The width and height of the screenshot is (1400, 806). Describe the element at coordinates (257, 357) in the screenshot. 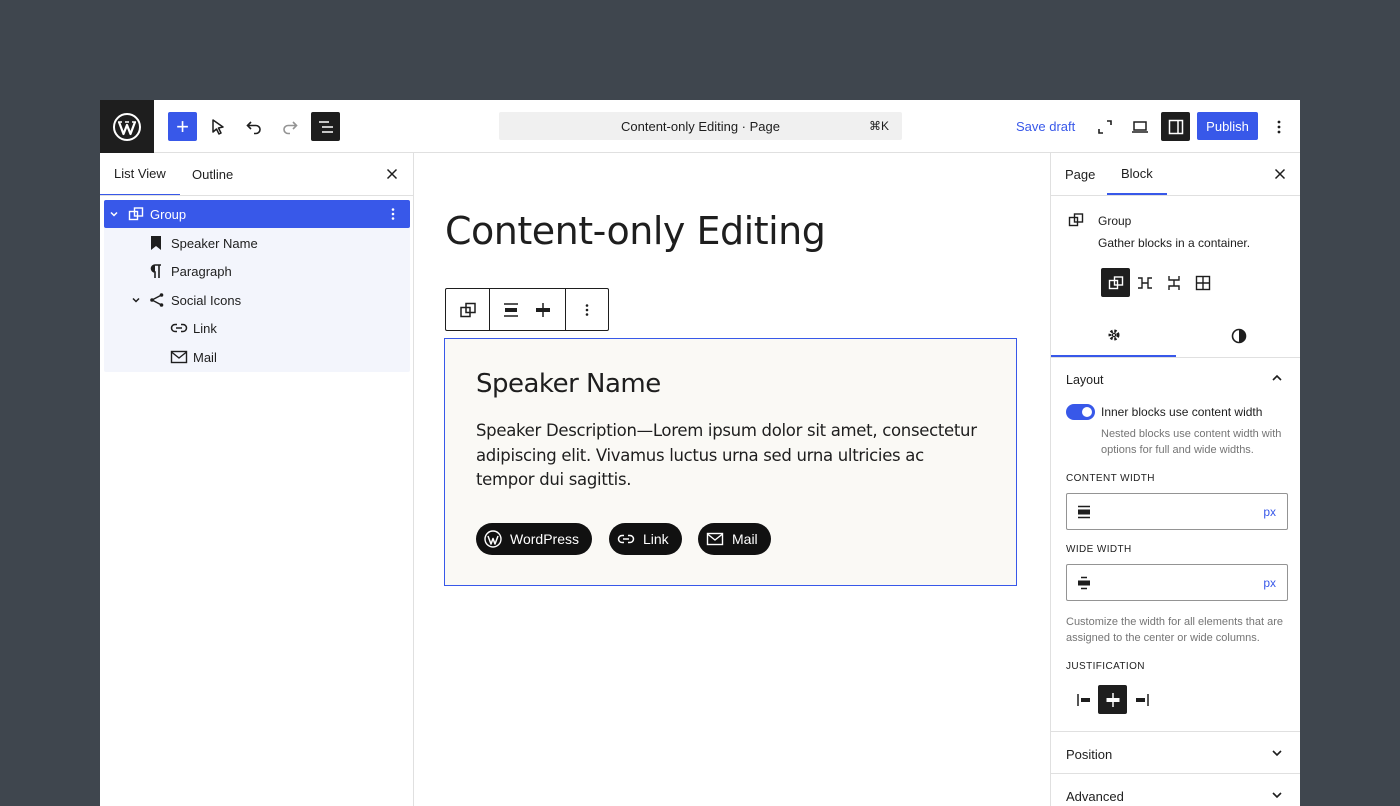

I see `list-item-mail: Mail` at that location.